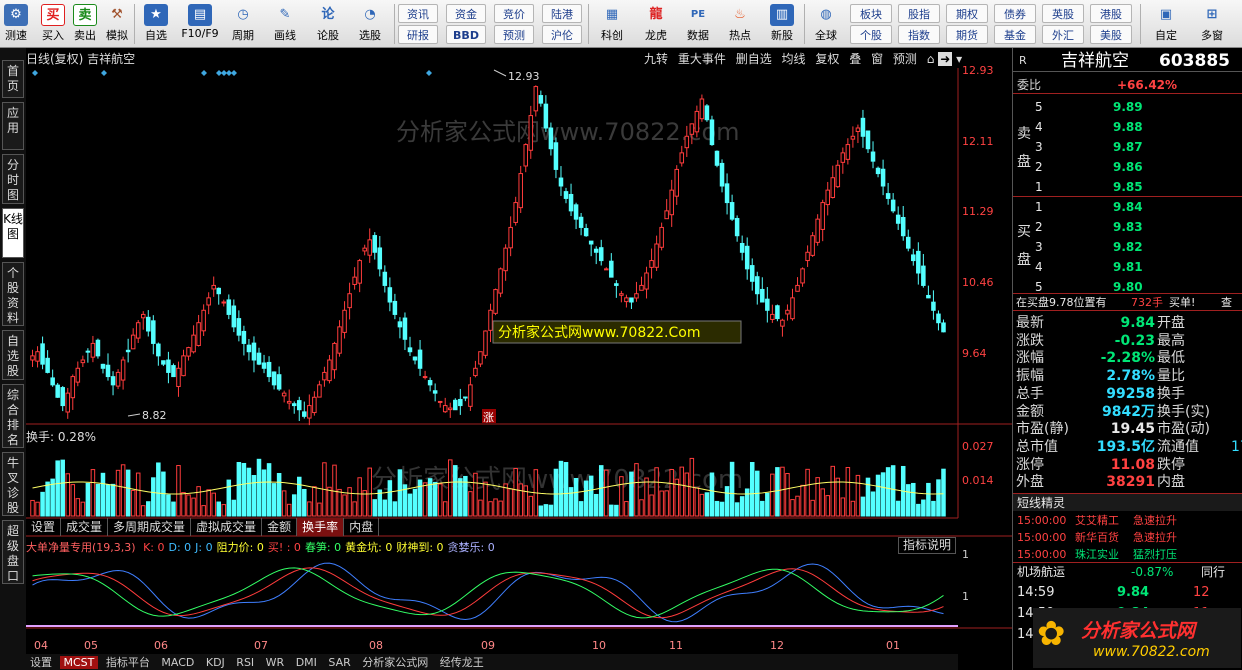 This screenshot has width=1242, height=670. I want to click on tab-kline: K线图, so click(13, 233).